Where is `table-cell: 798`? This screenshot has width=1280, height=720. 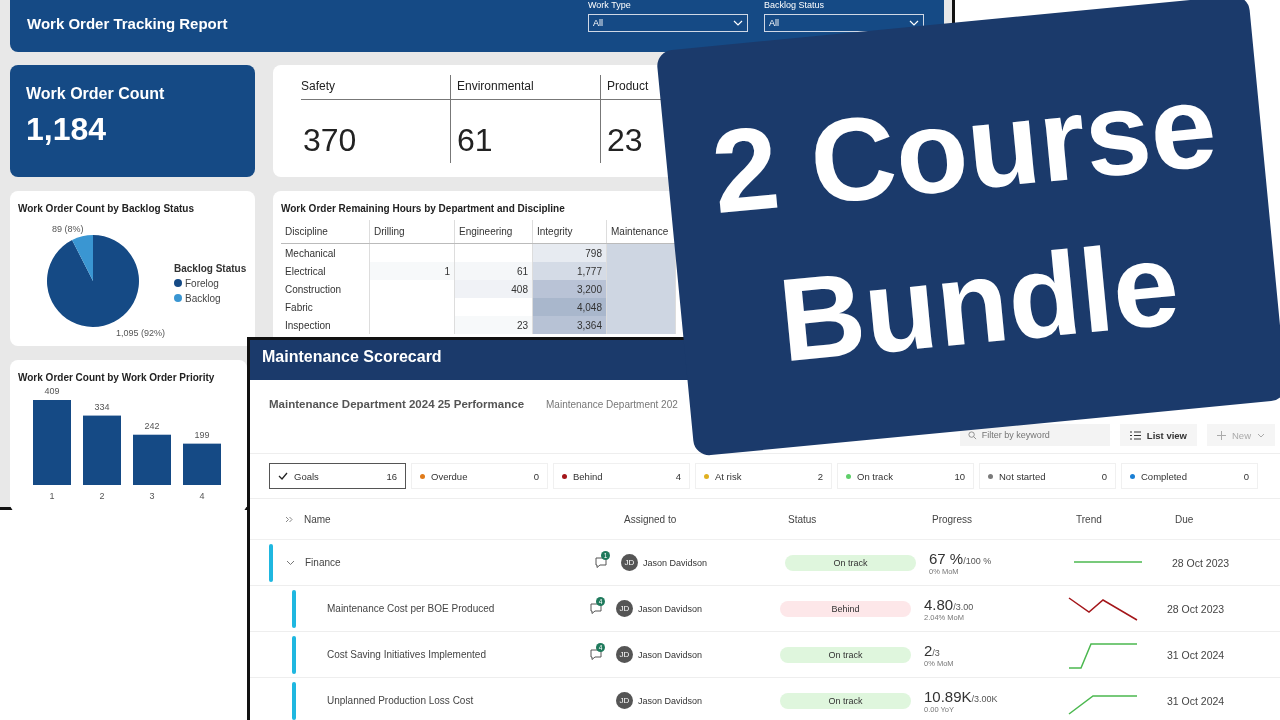
table-cell: 798 is located at coordinates (593, 253).